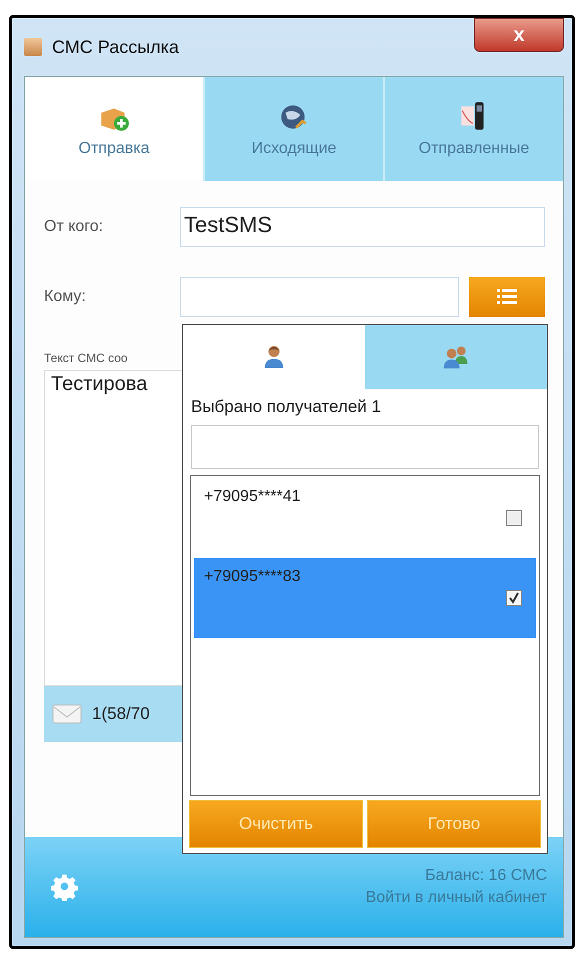  I want to click on search-field, so click(365, 447).